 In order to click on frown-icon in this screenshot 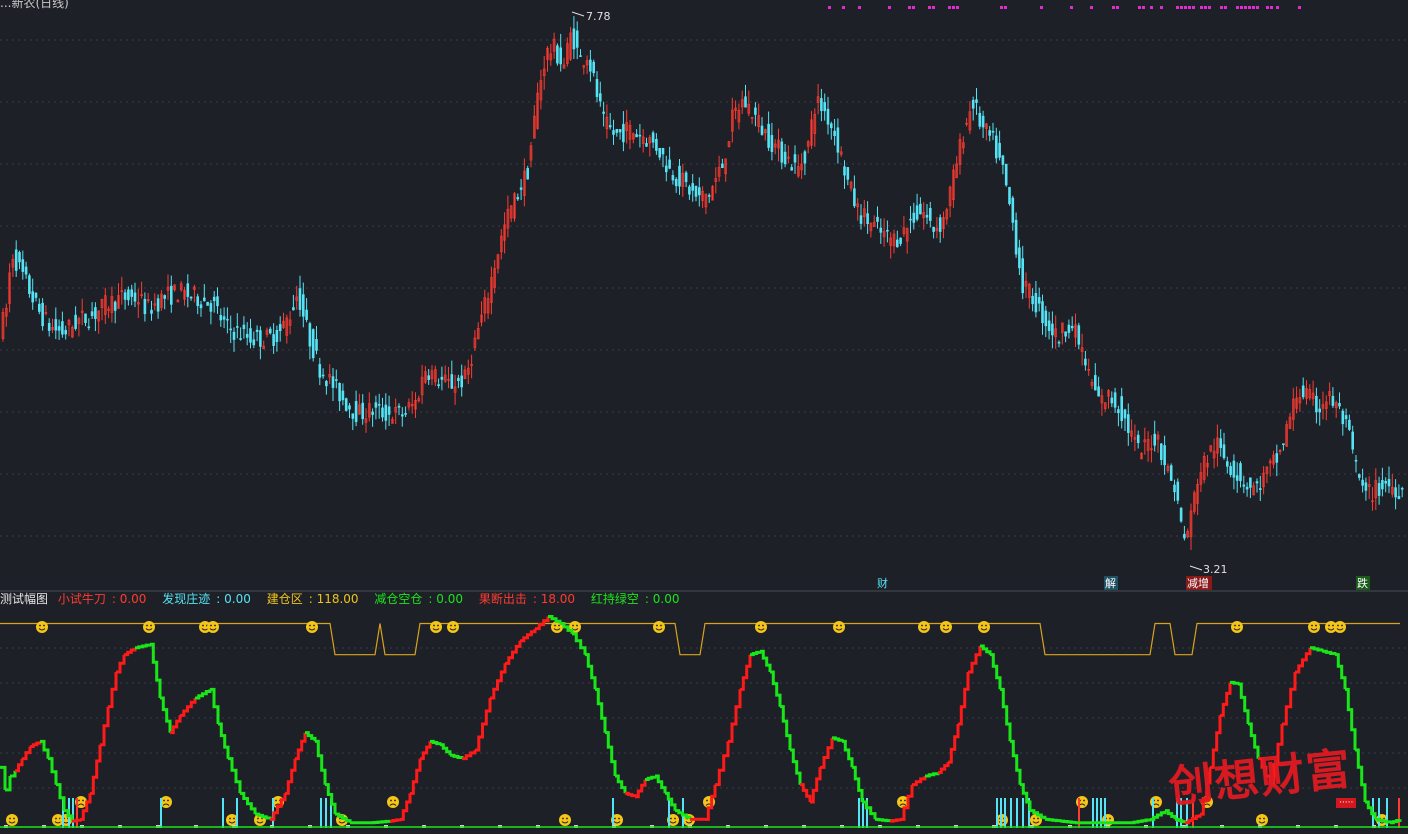, I will do `click(1082, 802)`.